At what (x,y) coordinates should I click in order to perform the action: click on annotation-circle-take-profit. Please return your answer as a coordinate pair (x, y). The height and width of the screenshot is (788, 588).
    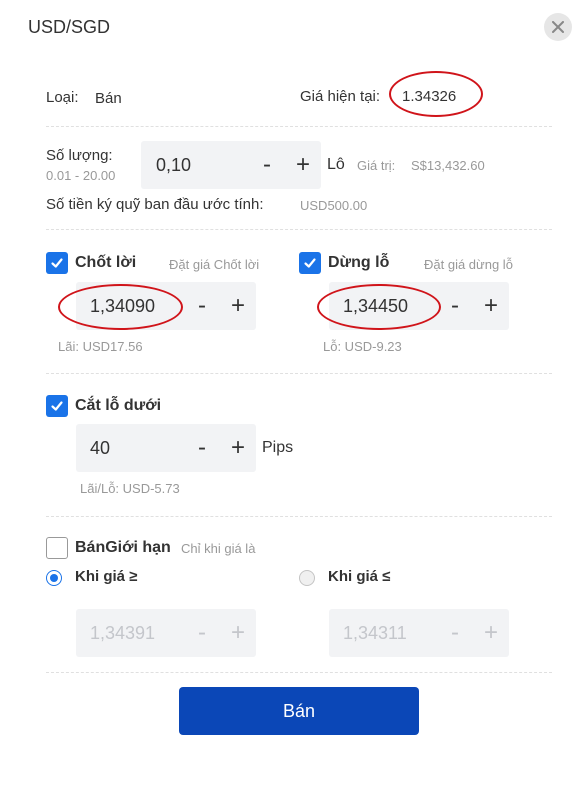
    Looking at the image, I should click on (120, 307).